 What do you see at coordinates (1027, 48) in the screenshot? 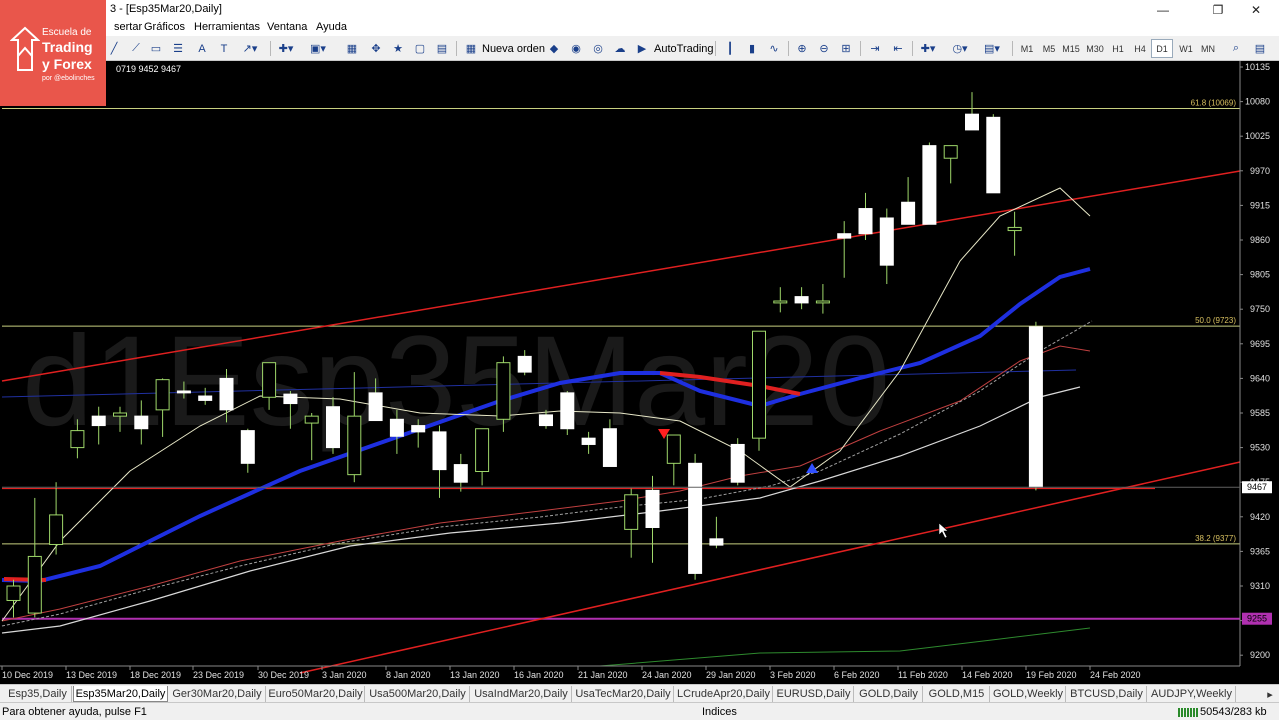
I see `timeframe-m1: M1` at bounding box center [1027, 48].